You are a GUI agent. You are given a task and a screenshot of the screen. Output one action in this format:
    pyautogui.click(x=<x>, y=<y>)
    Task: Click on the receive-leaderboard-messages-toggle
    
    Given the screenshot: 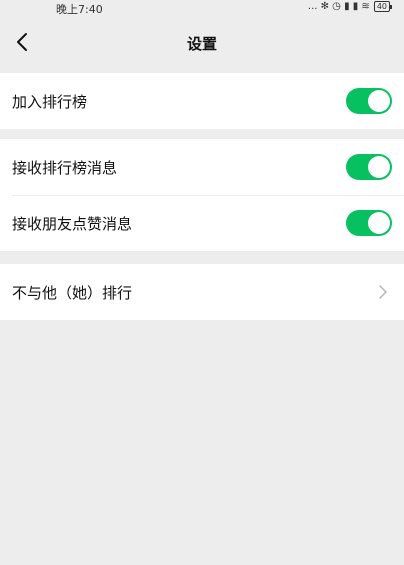 What is the action you would take?
    pyautogui.click(x=369, y=167)
    